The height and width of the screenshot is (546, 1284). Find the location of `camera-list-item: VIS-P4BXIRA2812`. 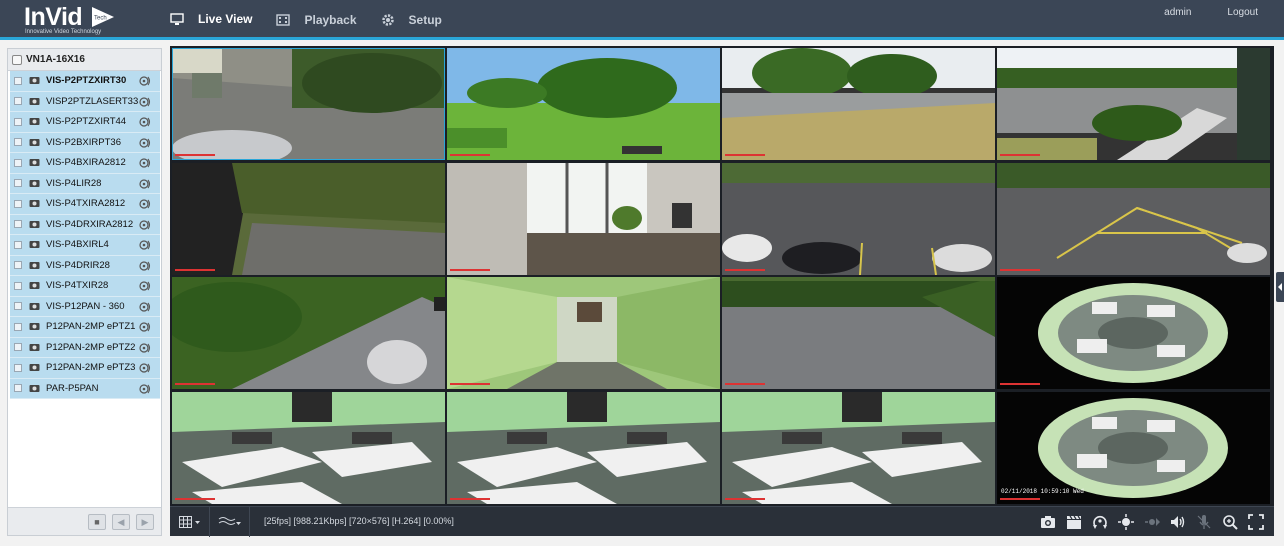

camera-list-item: VIS-P4BXIRA2812 is located at coordinates (85, 163).